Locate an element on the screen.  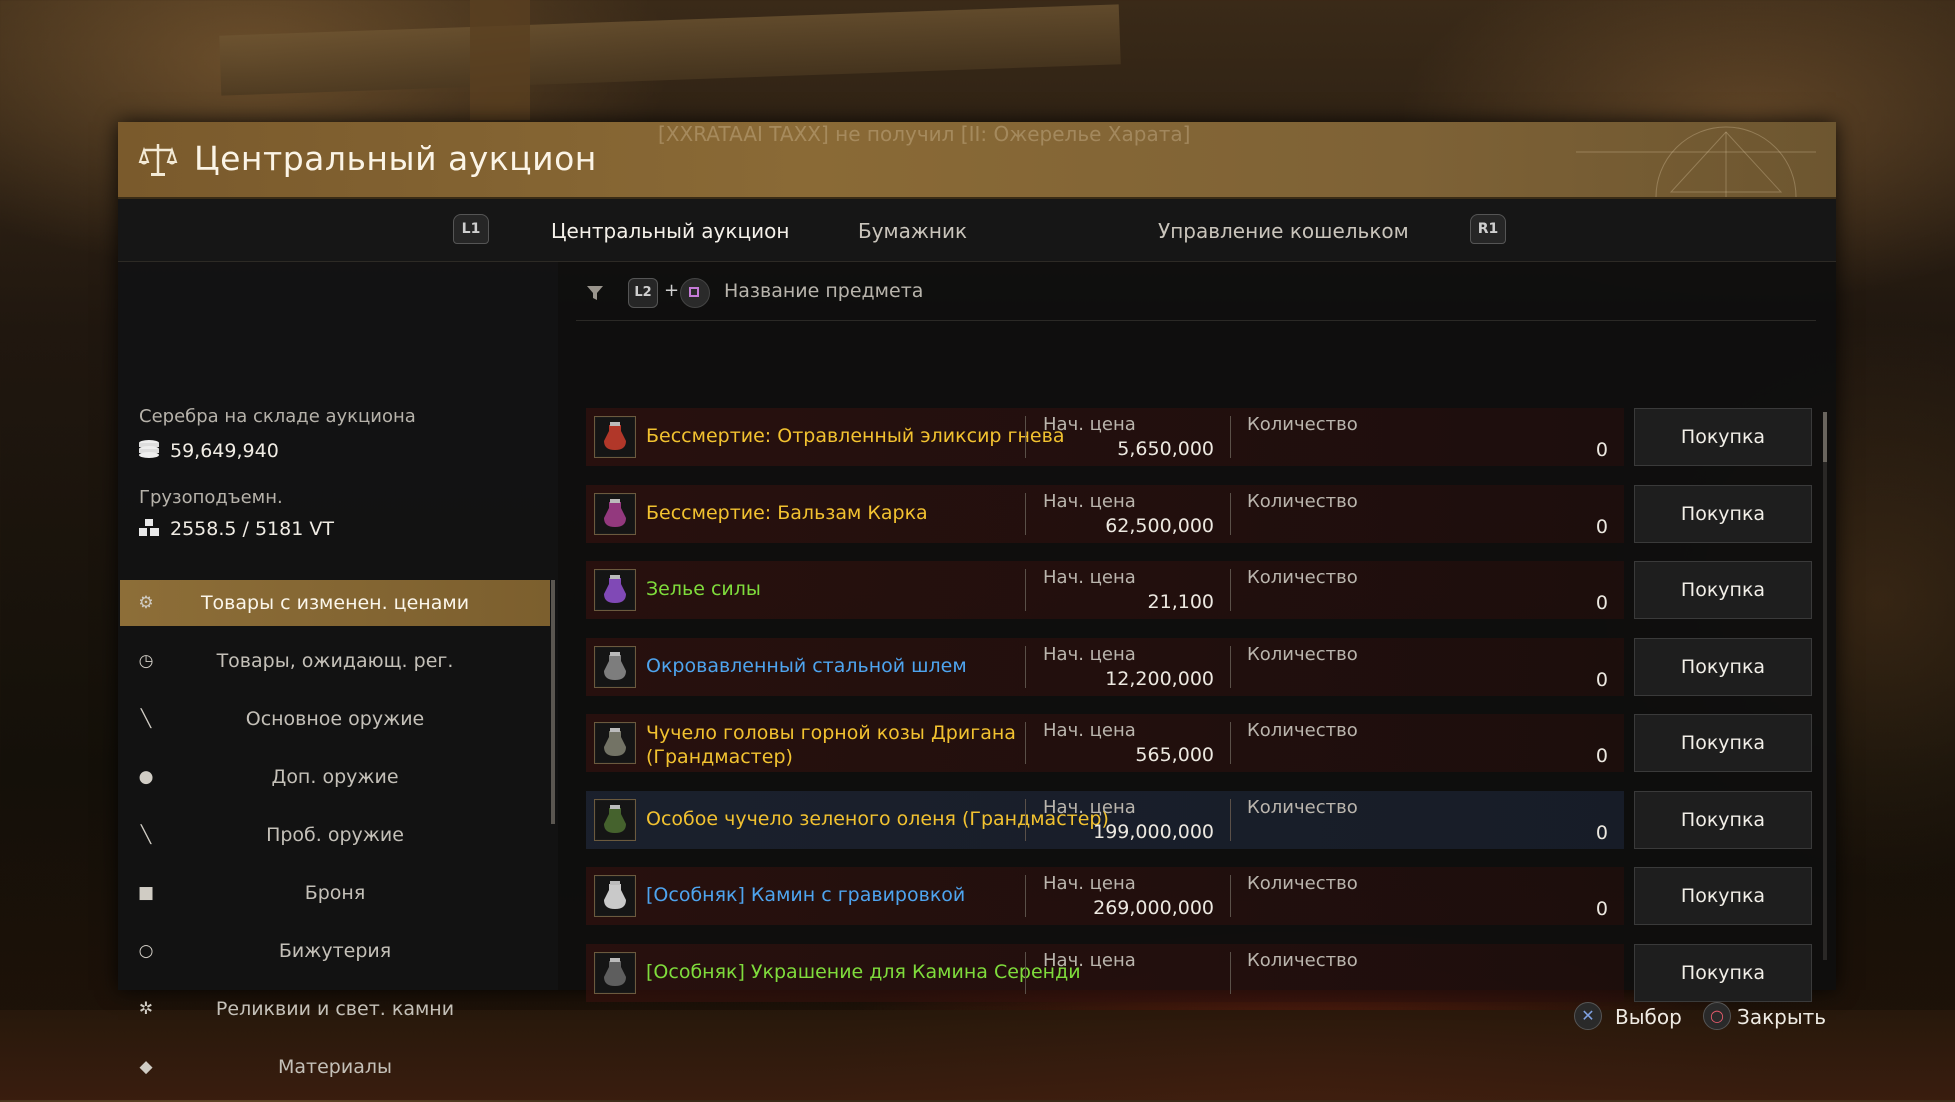
plus-sign: + is located at coordinates (672, 290).